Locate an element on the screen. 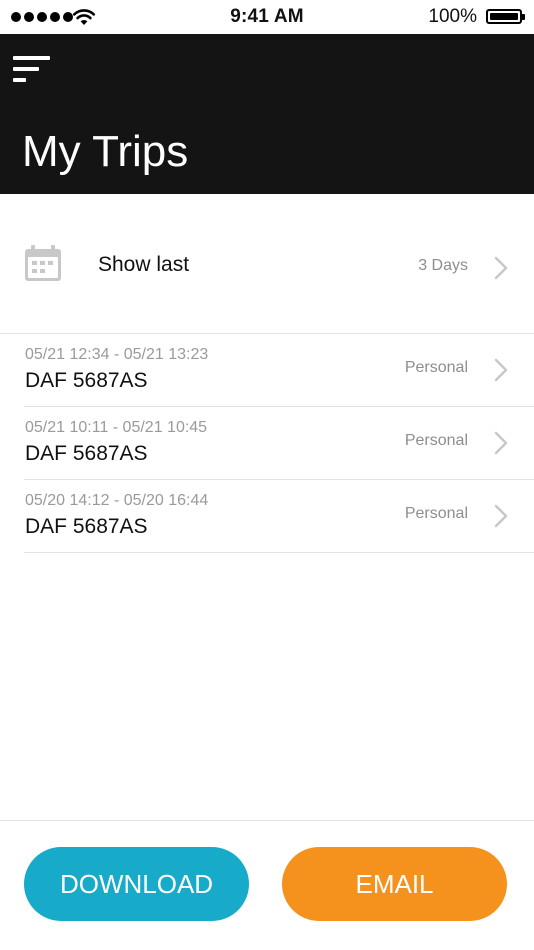 The height and width of the screenshot is (950, 534). trip-time-range: 05/20 14:12 - 05/20 16:44 is located at coordinates (117, 500).